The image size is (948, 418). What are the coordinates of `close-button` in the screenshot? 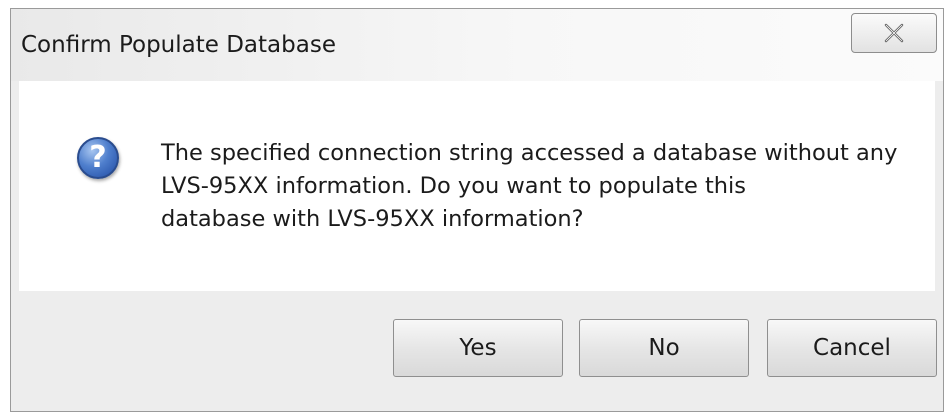 It's located at (894, 33).